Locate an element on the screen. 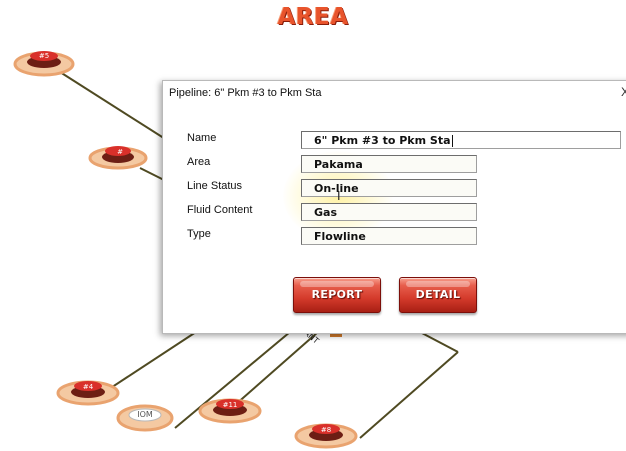 This screenshot has width=626, height=451. text-caret is located at coordinates (452, 141).